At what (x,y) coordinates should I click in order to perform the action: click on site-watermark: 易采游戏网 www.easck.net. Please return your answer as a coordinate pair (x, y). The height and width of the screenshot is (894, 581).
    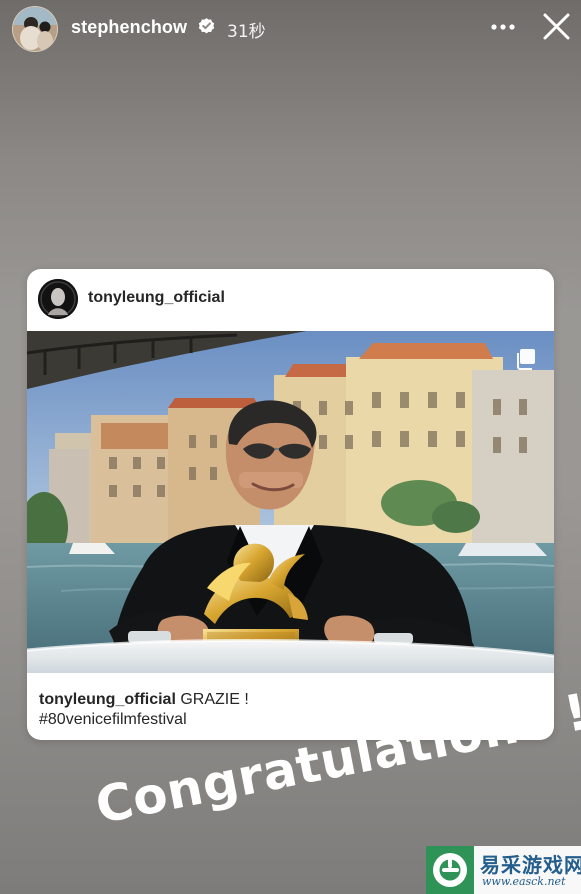
    Looking at the image, I should click on (503, 870).